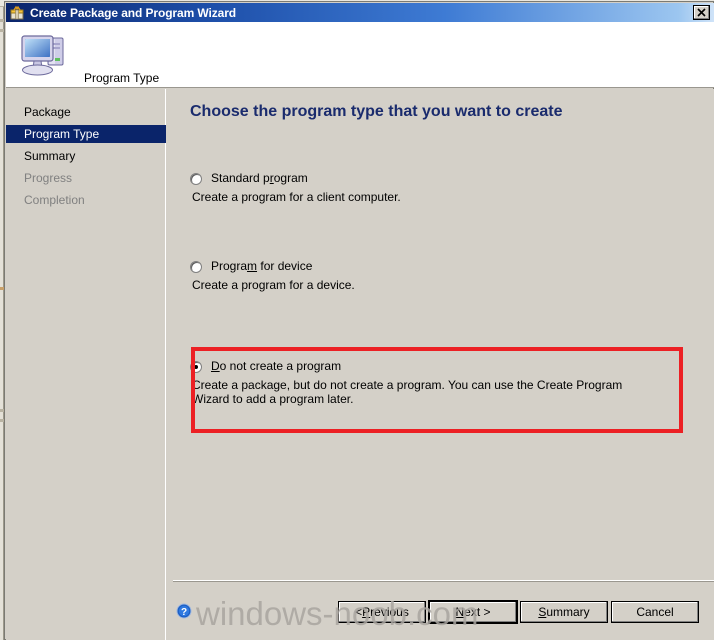  I want to click on option-label-program-for-device: Program for device, so click(261, 266).